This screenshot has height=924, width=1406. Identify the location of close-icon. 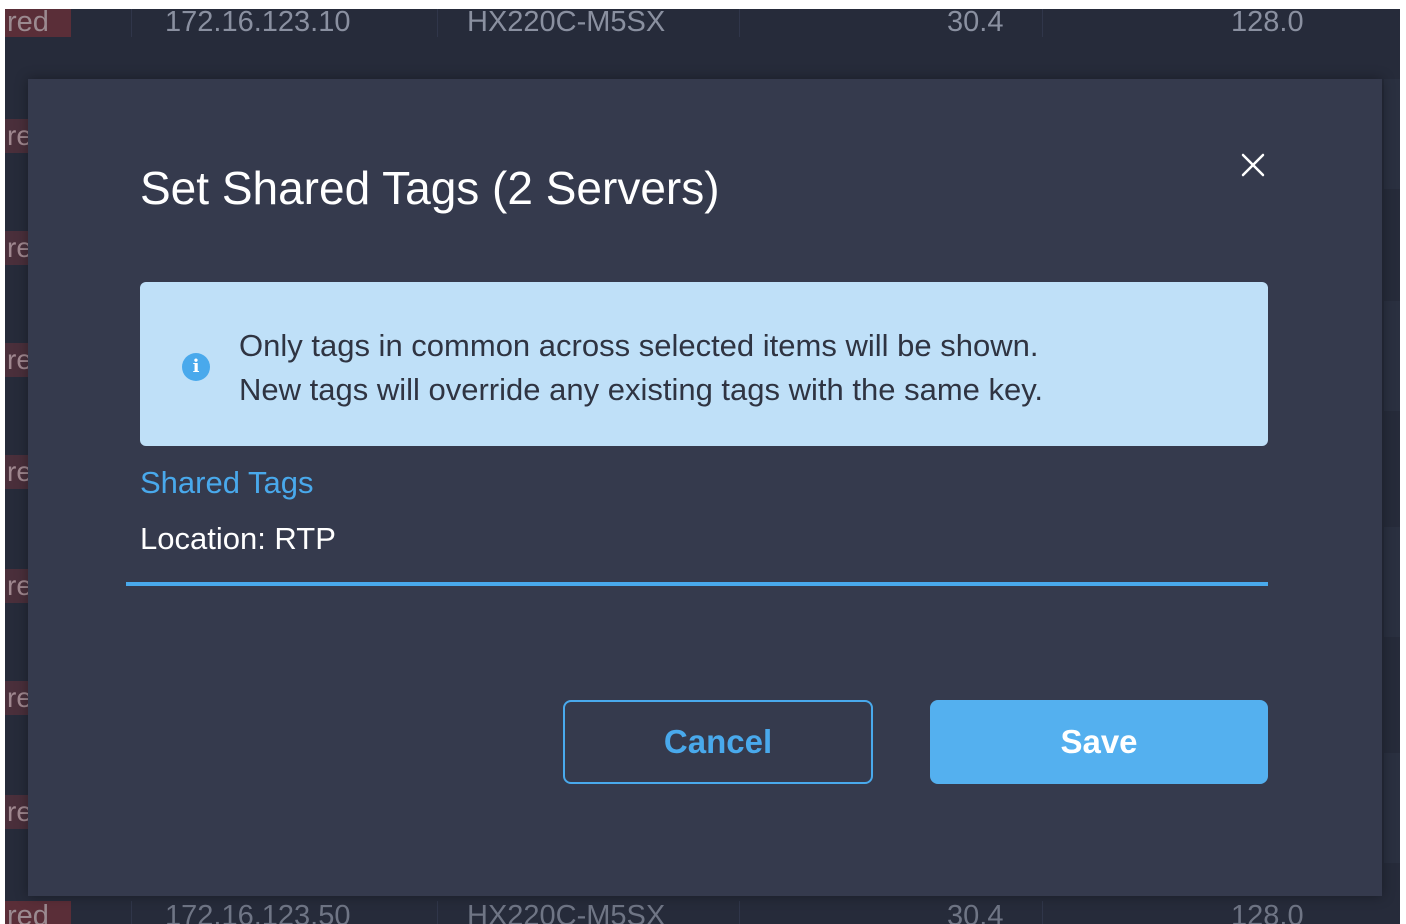
(1253, 165).